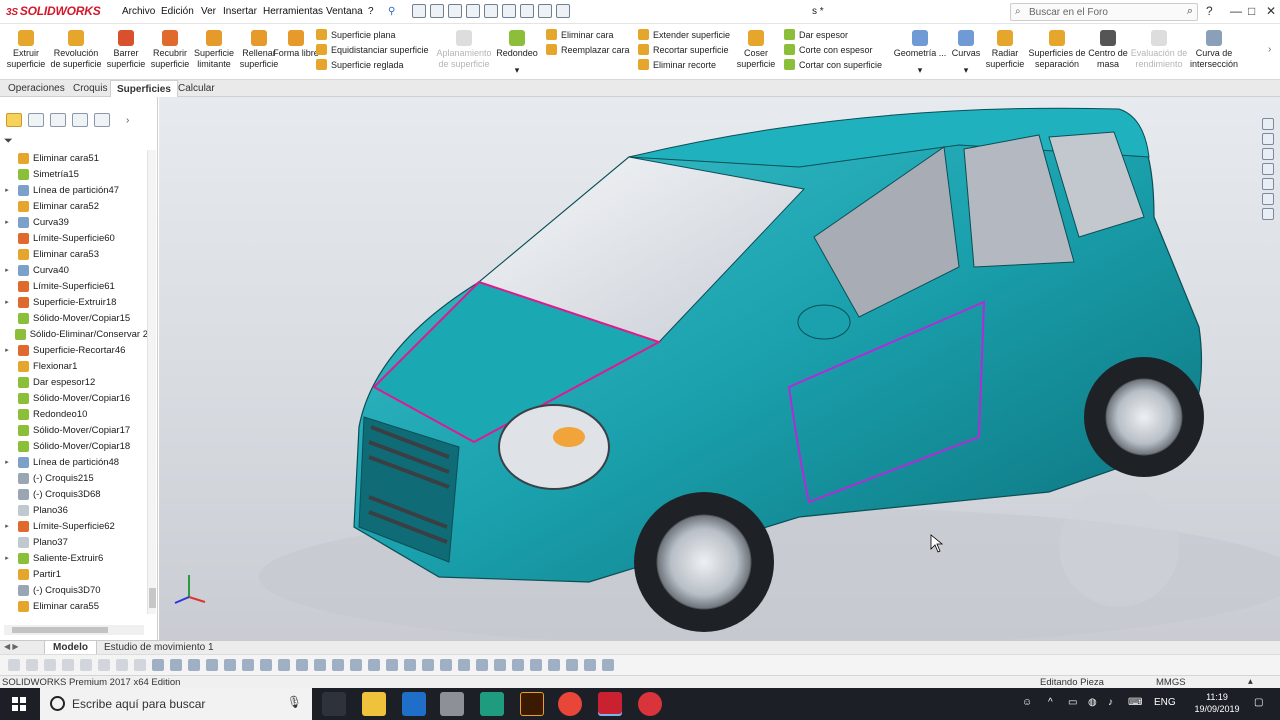 This screenshot has height=720, width=1280. Describe the element at coordinates (920, 52) in the screenshot. I see `geometria-referencia-button: Geometría ... ▾` at that location.